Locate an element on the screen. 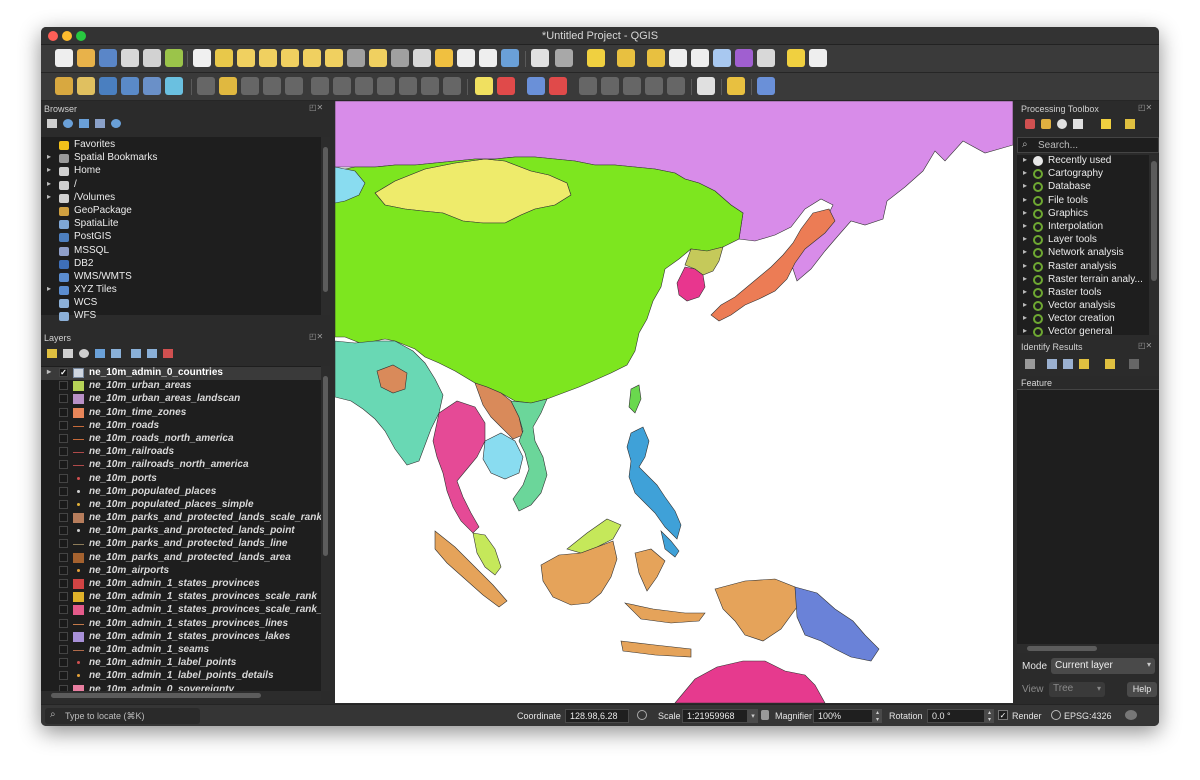 Image resolution: width=1200 pixels, height=780 pixels. map-tips-icon is located at coordinates (796, 58).